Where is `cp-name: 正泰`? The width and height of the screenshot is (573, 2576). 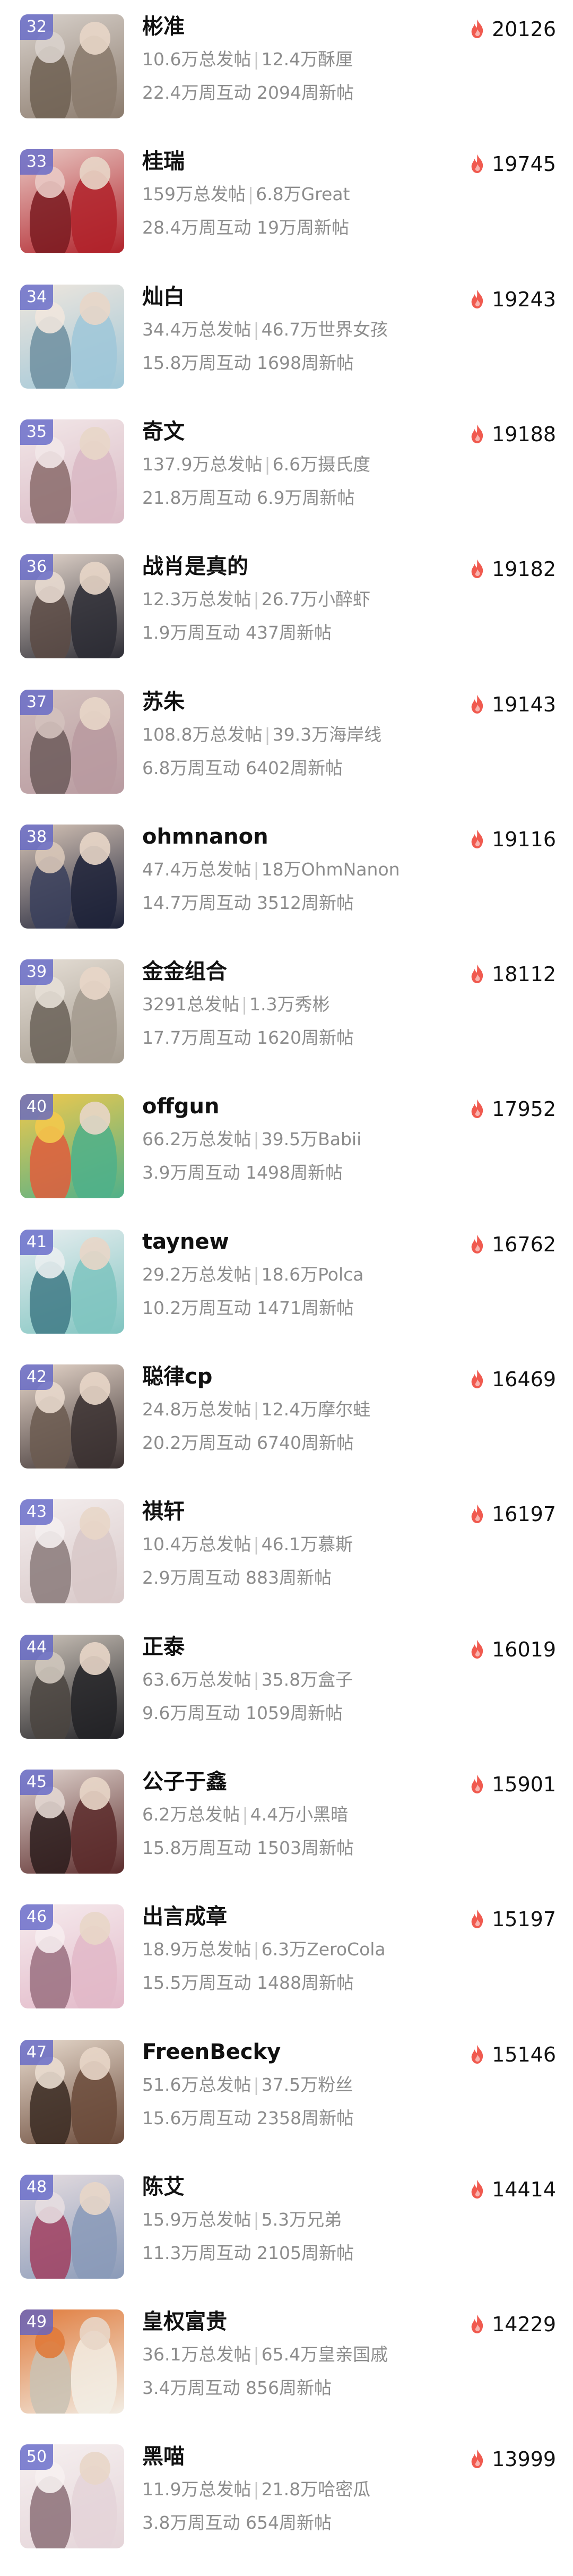 cp-name: 正泰 is located at coordinates (163, 1647).